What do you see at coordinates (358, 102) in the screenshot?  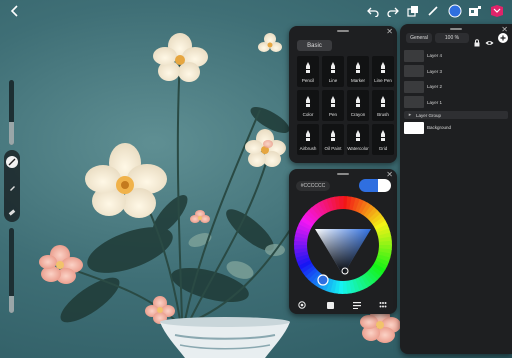 I see `crayon-brush-icon` at bounding box center [358, 102].